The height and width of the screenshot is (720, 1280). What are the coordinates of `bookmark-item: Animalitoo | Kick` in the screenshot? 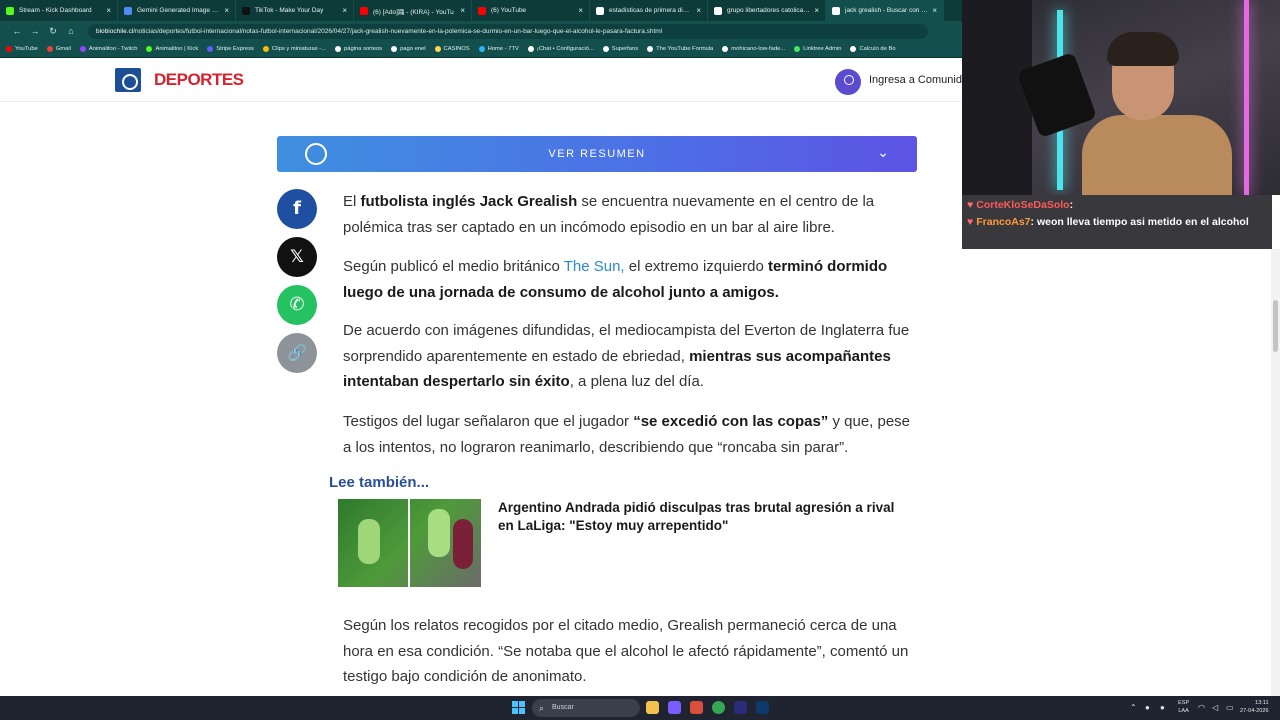 It's located at (172, 49).